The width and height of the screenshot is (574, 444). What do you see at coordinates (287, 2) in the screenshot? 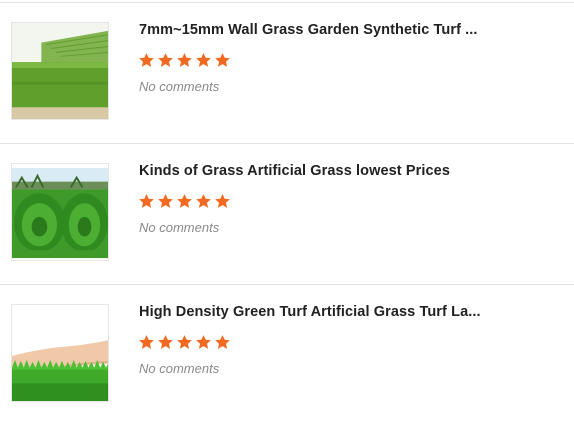
I see `separator-top` at bounding box center [287, 2].